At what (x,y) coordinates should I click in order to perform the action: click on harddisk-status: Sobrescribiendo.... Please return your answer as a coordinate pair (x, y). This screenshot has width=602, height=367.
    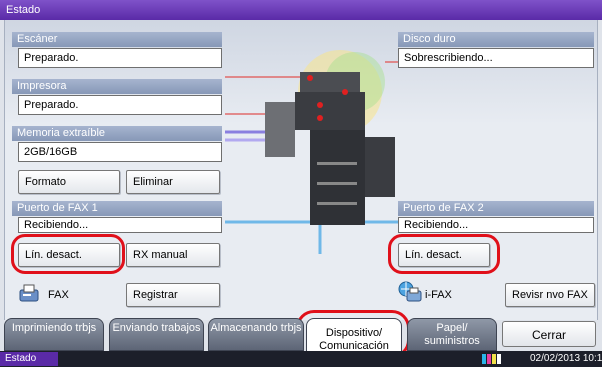
    Looking at the image, I should click on (496, 58).